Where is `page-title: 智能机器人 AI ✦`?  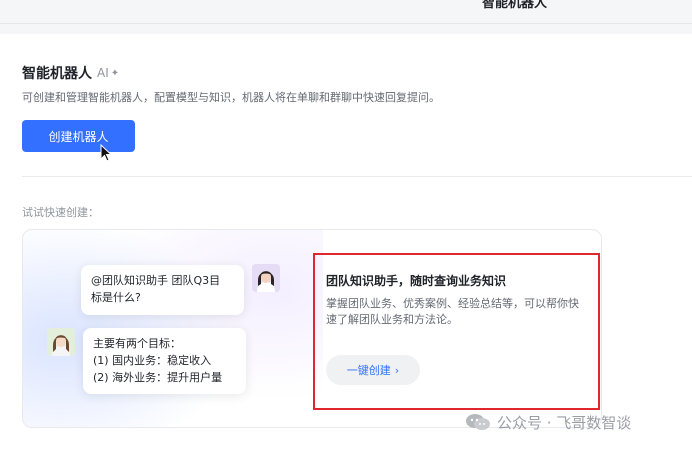 page-title: 智能机器人 AI ✦ is located at coordinates (70, 73).